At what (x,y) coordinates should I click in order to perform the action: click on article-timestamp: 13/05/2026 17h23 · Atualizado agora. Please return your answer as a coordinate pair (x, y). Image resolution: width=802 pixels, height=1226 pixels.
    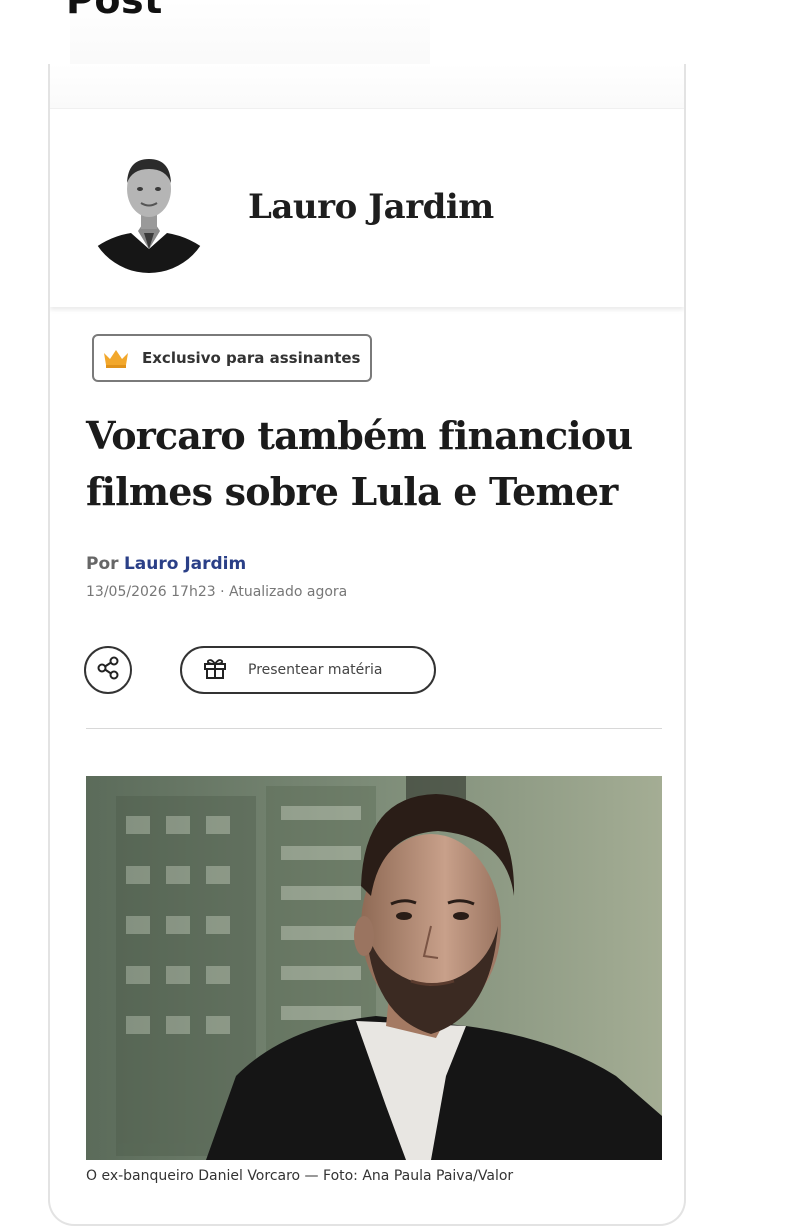
    Looking at the image, I should click on (217, 592).